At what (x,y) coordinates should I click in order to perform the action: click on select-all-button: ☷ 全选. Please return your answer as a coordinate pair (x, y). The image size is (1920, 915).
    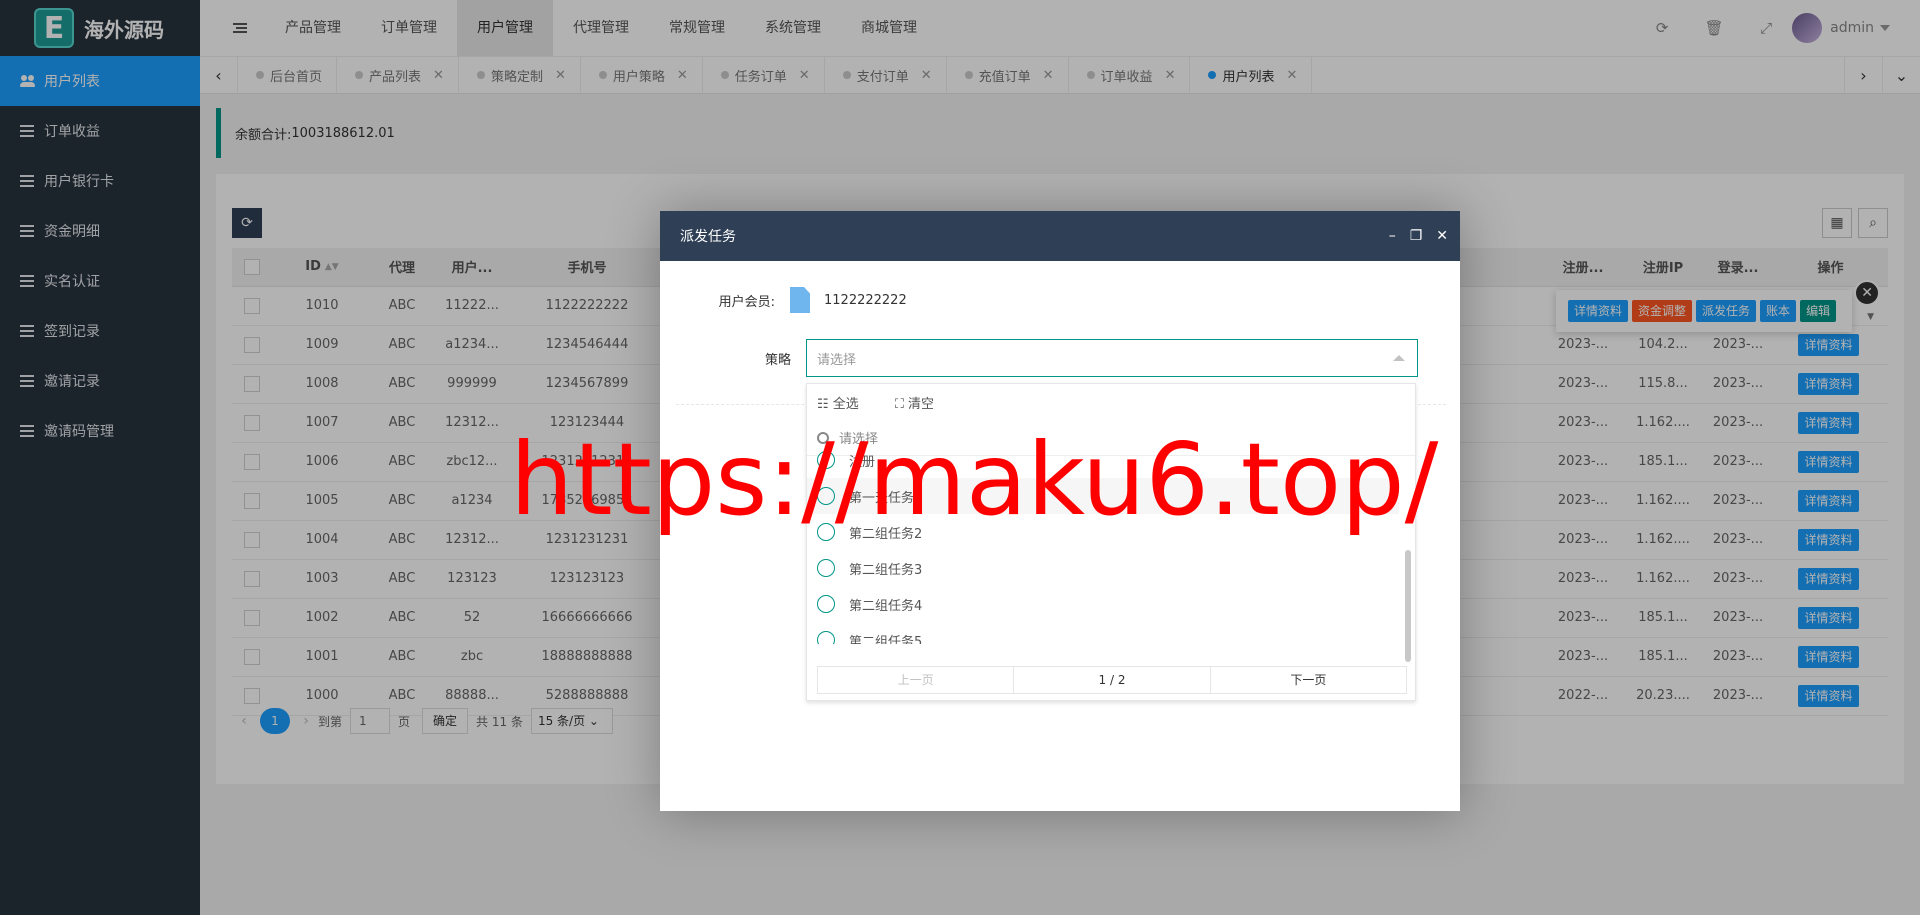
    Looking at the image, I should click on (847, 402).